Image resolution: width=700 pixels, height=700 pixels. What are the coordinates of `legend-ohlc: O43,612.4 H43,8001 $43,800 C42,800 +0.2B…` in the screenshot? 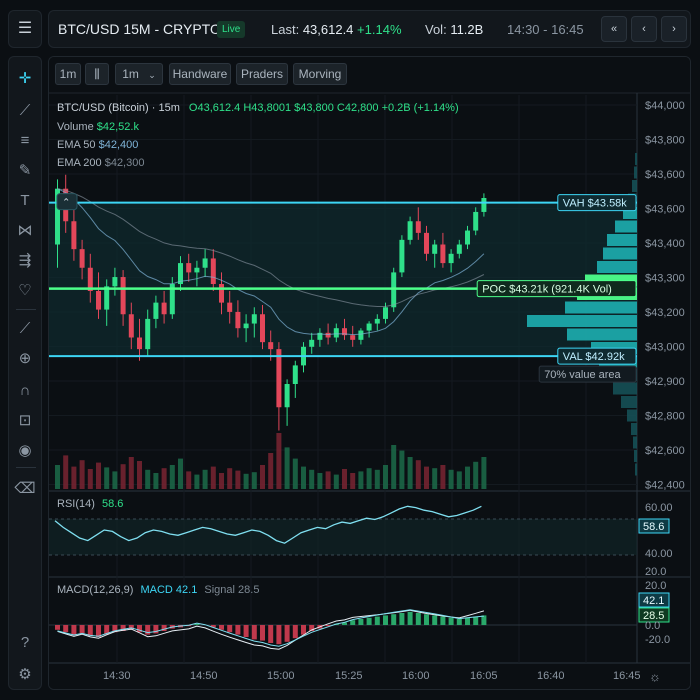 It's located at (323, 108).